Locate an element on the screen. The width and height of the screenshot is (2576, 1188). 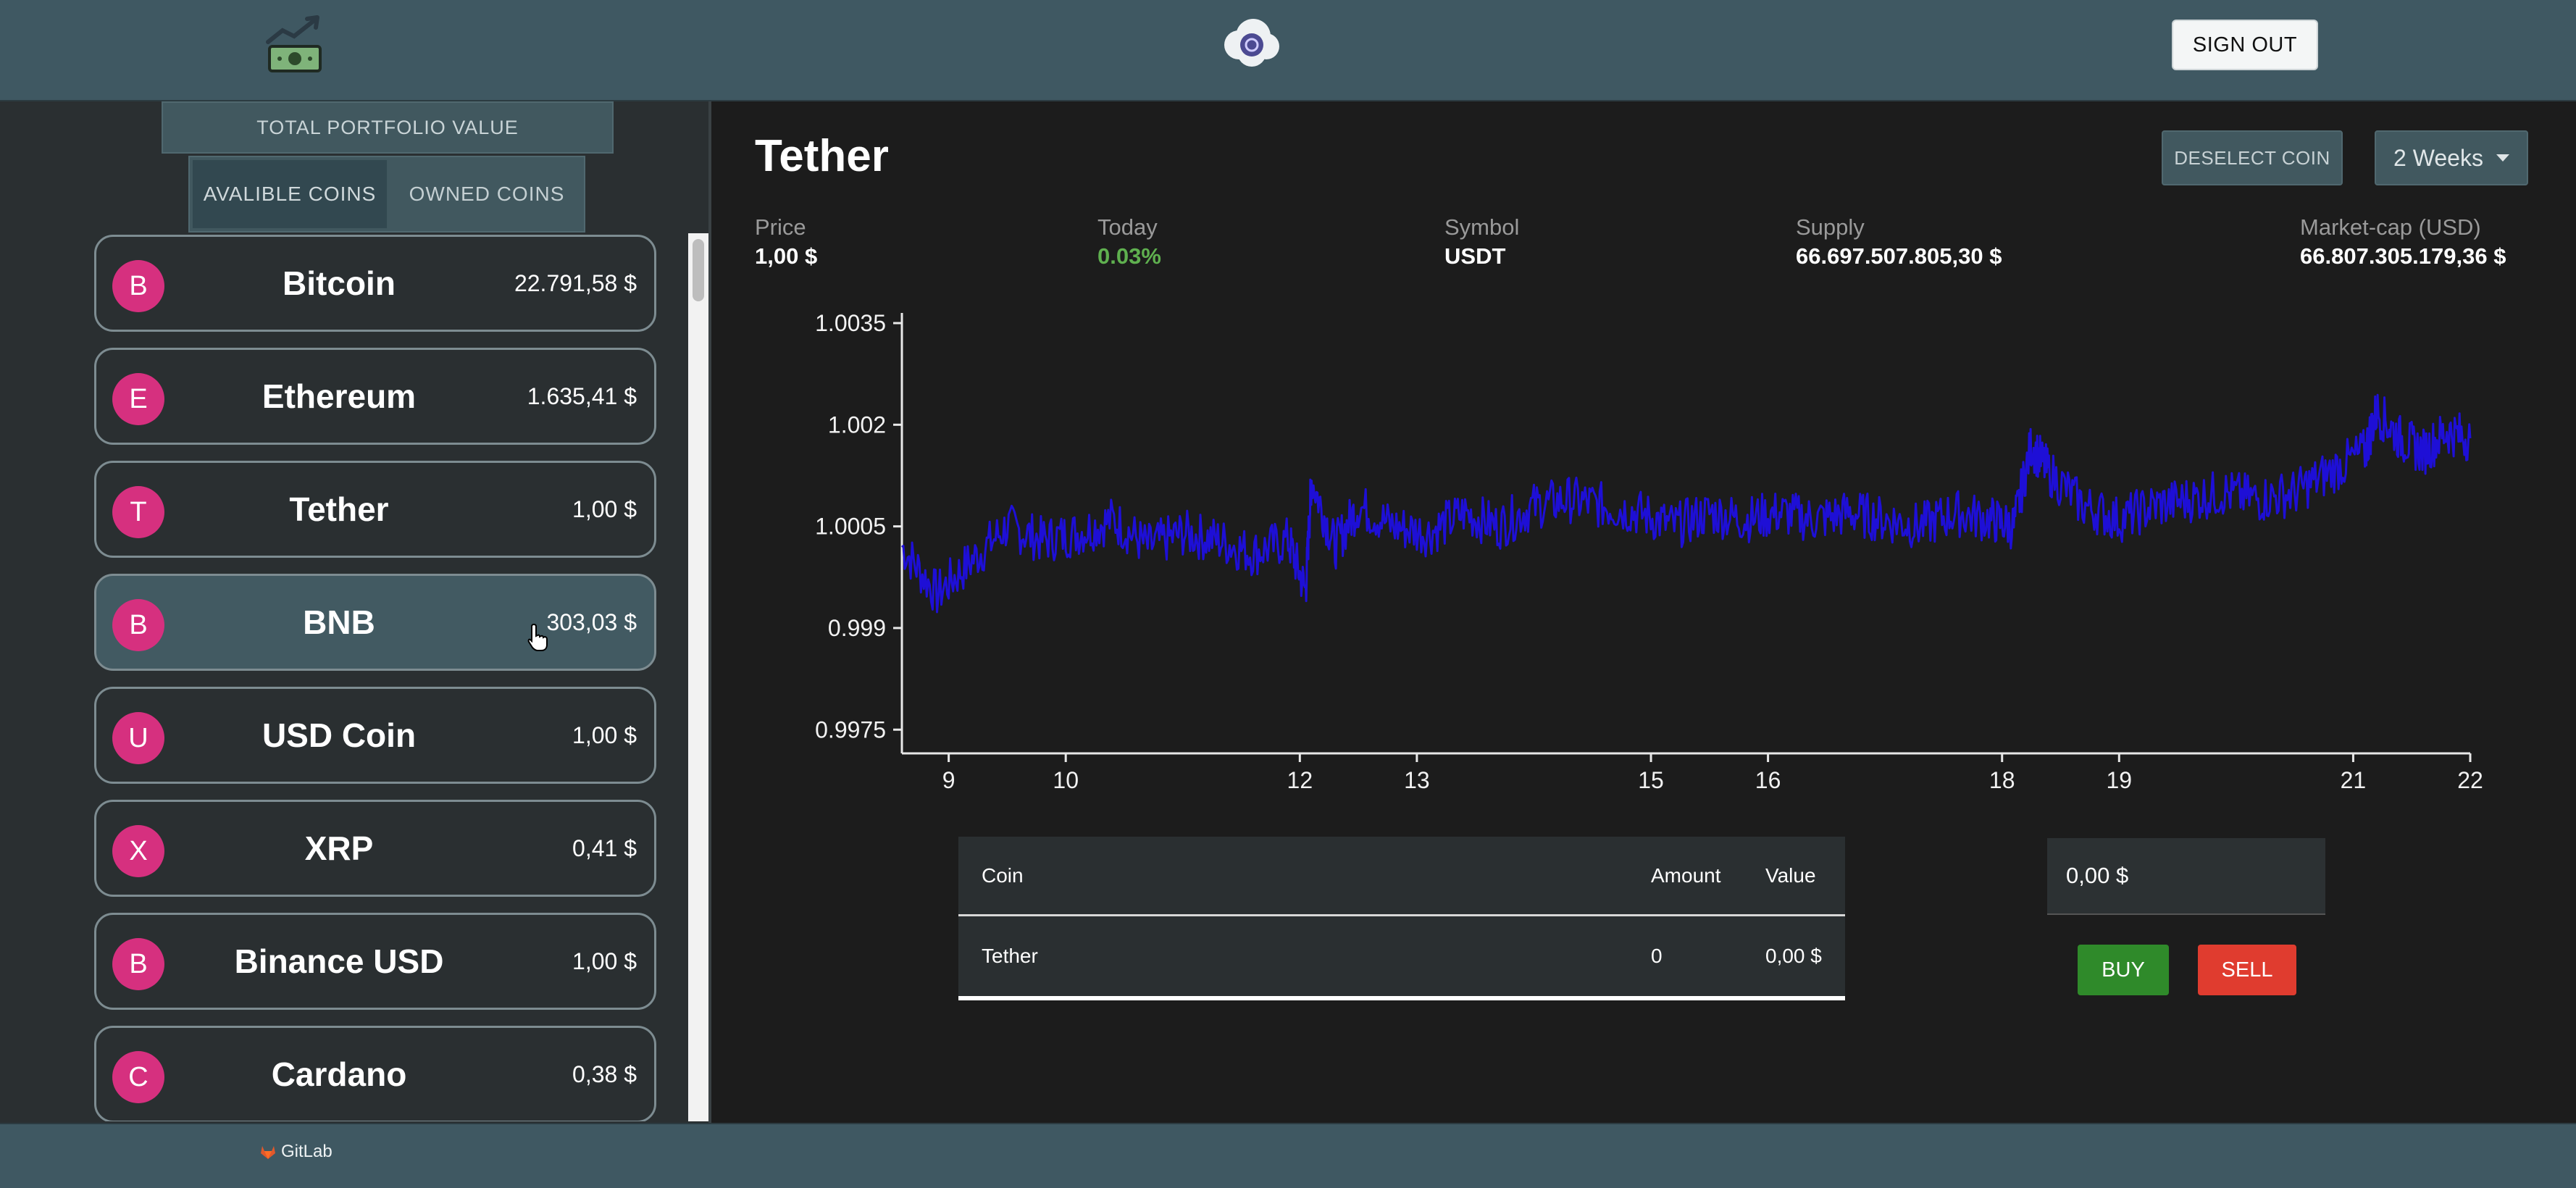
gitlab-label: GitLab is located at coordinates (307, 1151).